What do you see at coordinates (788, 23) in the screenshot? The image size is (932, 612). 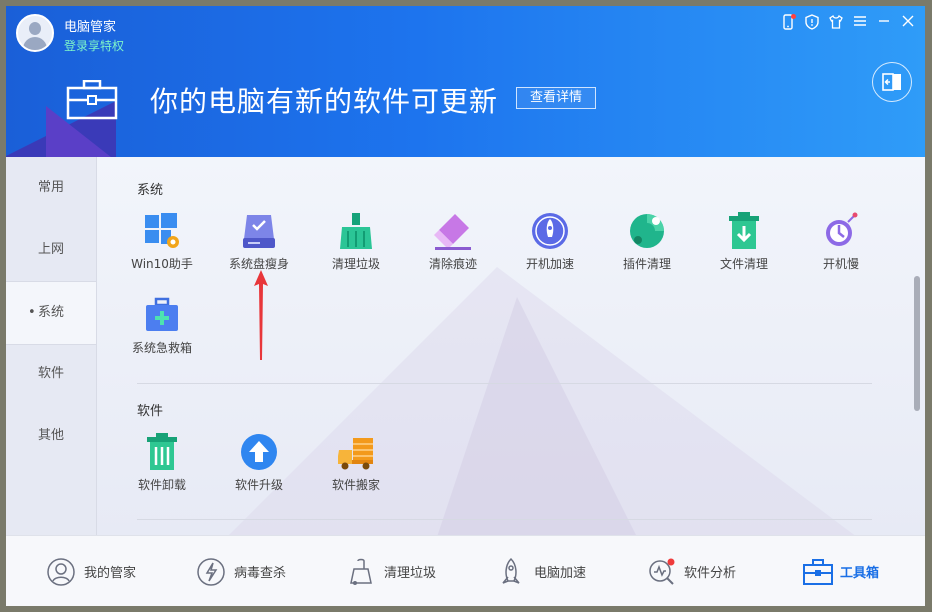 I see `phone-icon` at bounding box center [788, 23].